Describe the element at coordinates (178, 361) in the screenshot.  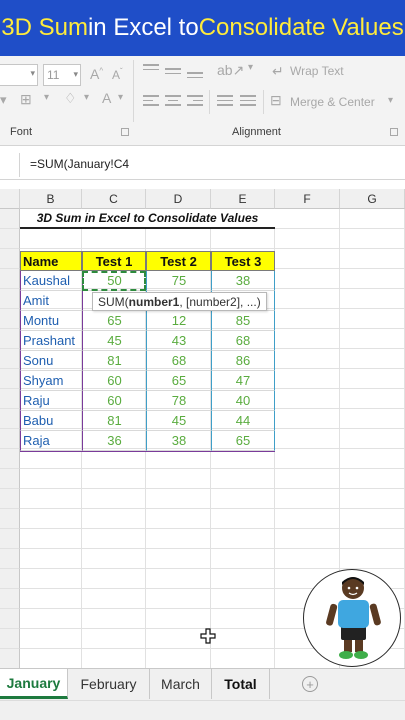
I see `test2-cell: 68` at that location.